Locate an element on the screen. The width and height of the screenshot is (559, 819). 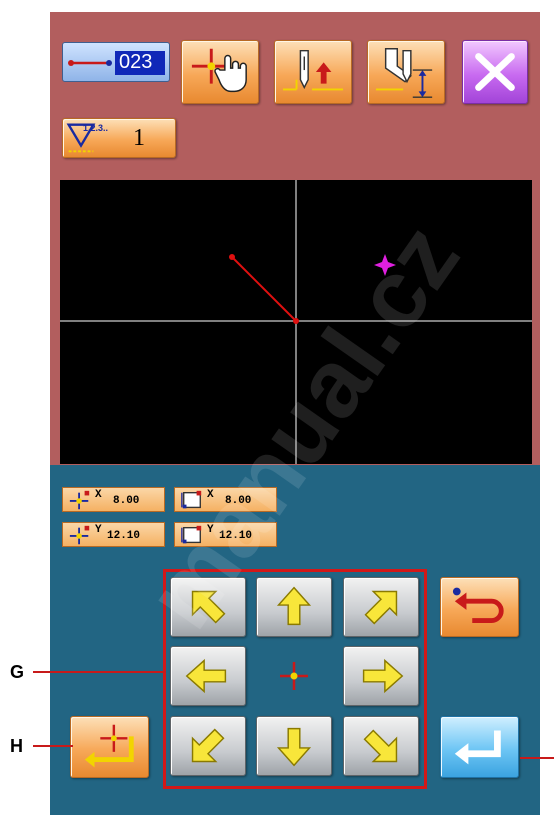
return-to-origin-icon is located at coordinates (109, 746).